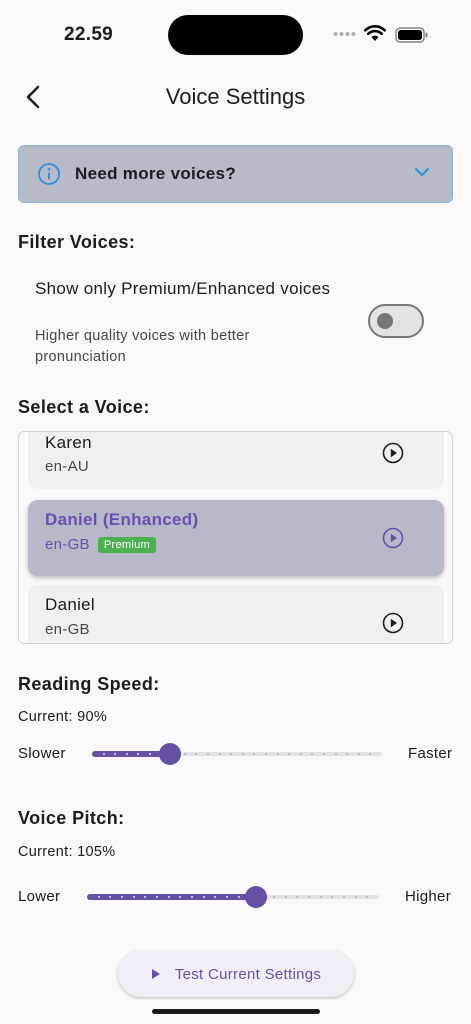  I want to click on status-bar: 22.59, so click(235, 35).